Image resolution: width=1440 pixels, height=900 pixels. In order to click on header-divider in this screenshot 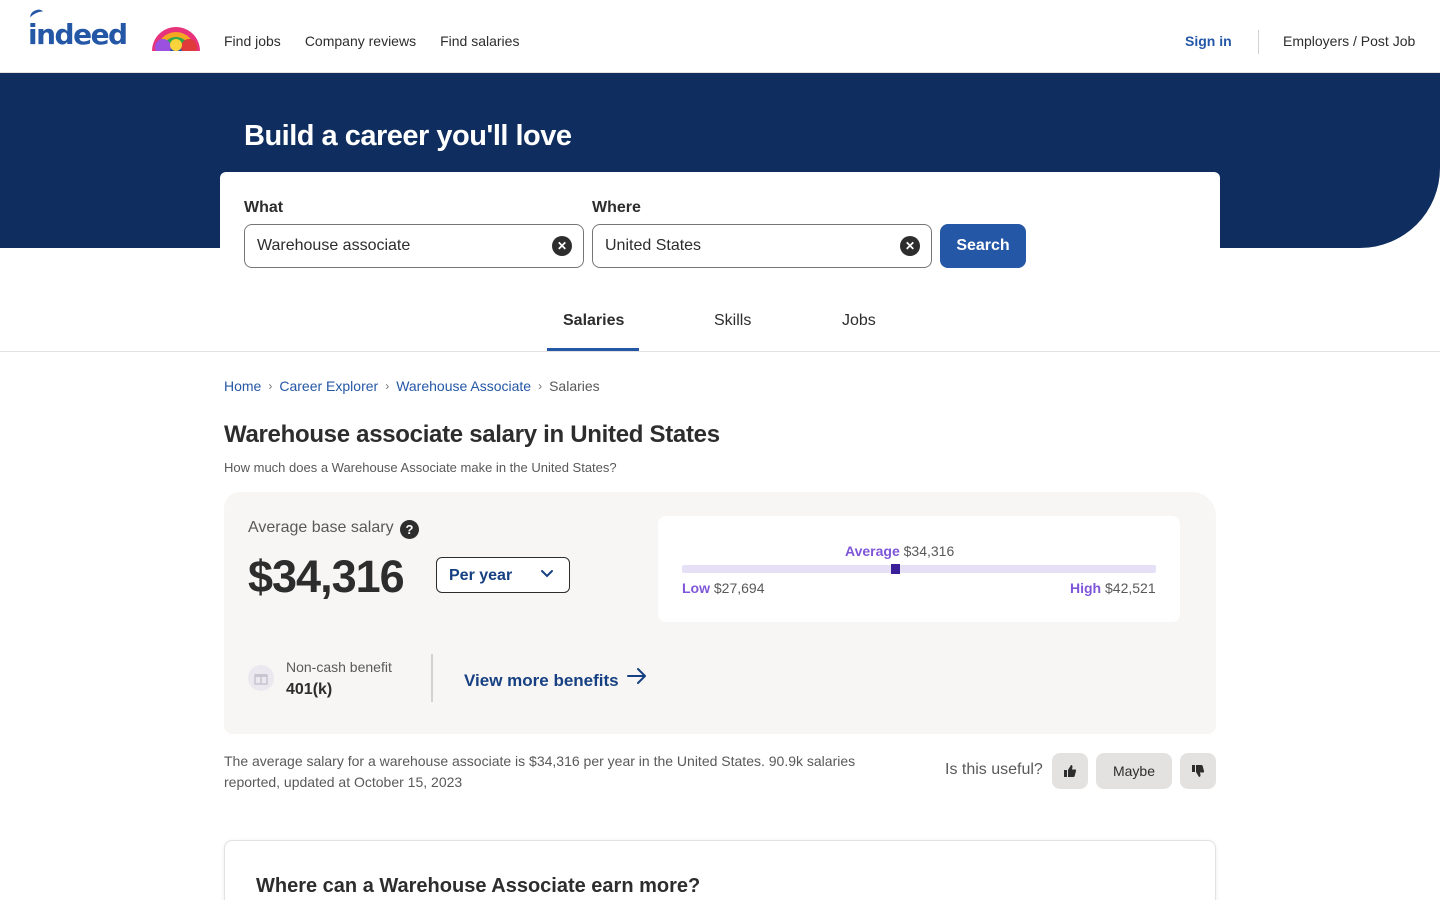, I will do `click(1258, 42)`.